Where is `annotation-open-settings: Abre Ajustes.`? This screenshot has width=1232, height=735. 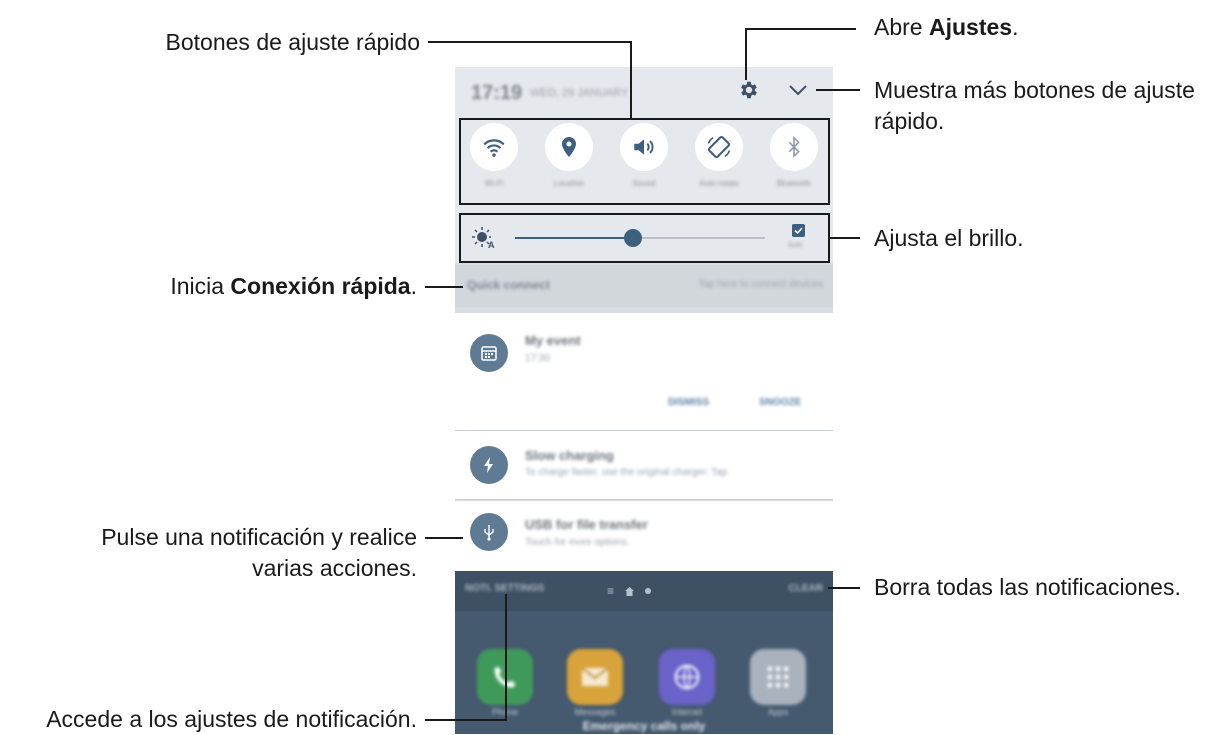
annotation-open-settings: Abre Ajustes. is located at coordinates (946, 27).